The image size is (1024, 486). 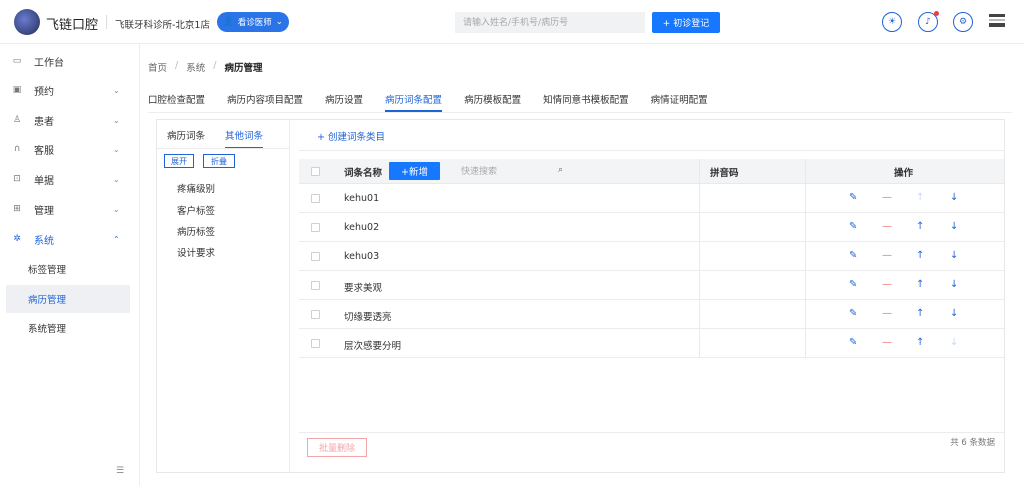 I want to click on footer-divider, so click(x=652, y=432).